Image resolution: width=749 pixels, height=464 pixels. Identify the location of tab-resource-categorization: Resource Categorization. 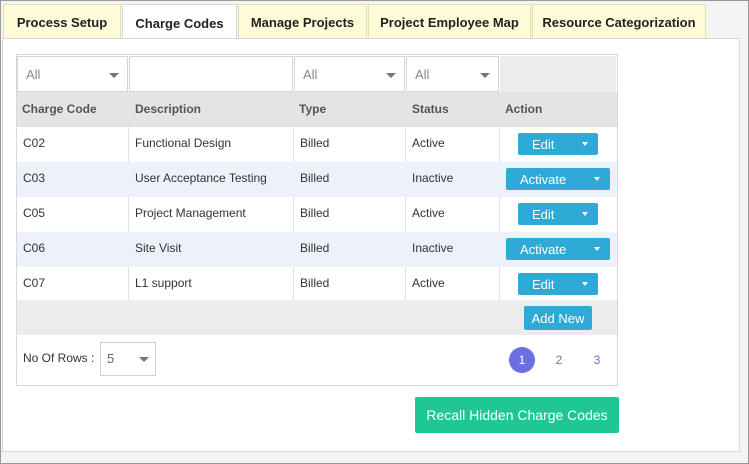
(619, 22).